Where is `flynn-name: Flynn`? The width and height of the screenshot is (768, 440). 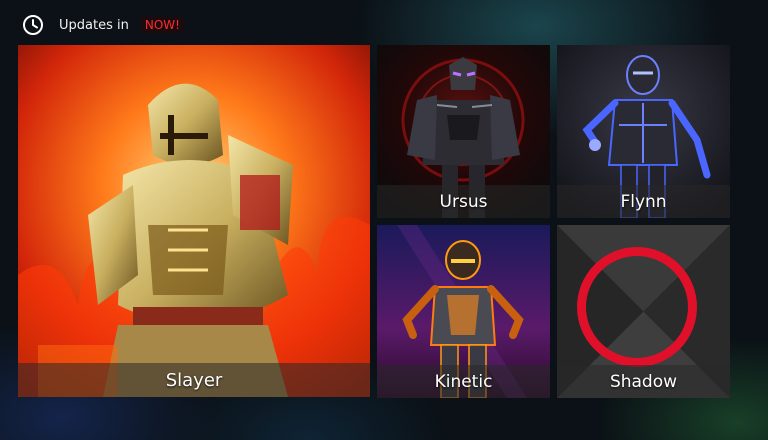
flynn-name: Flynn is located at coordinates (643, 201).